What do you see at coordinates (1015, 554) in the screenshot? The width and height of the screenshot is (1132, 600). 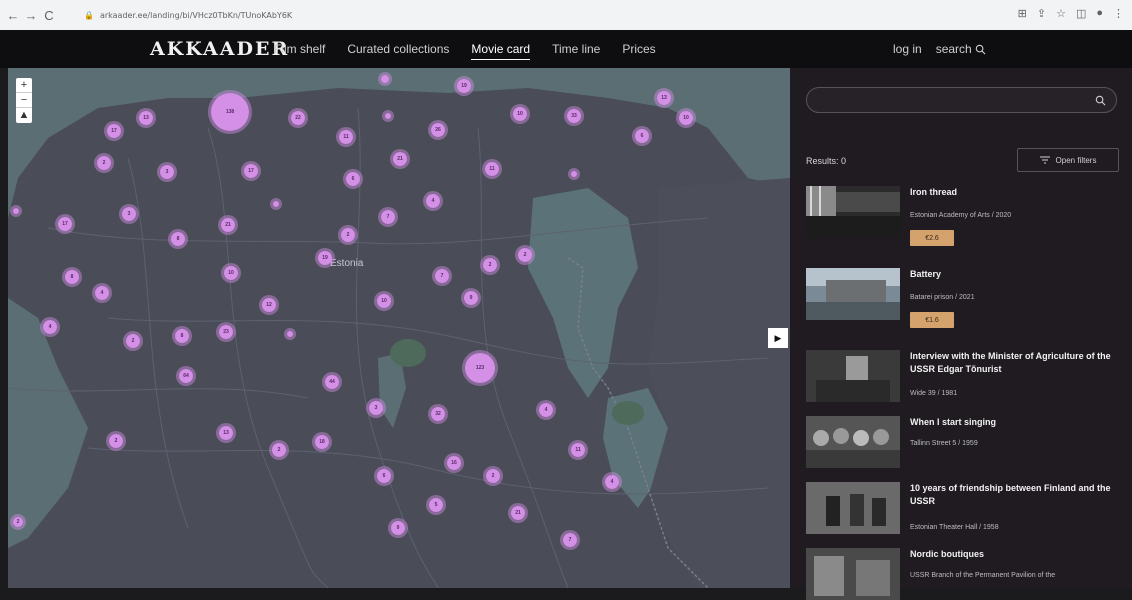 I see `film-title: Nordic boutiques` at bounding box center [1015, 554].